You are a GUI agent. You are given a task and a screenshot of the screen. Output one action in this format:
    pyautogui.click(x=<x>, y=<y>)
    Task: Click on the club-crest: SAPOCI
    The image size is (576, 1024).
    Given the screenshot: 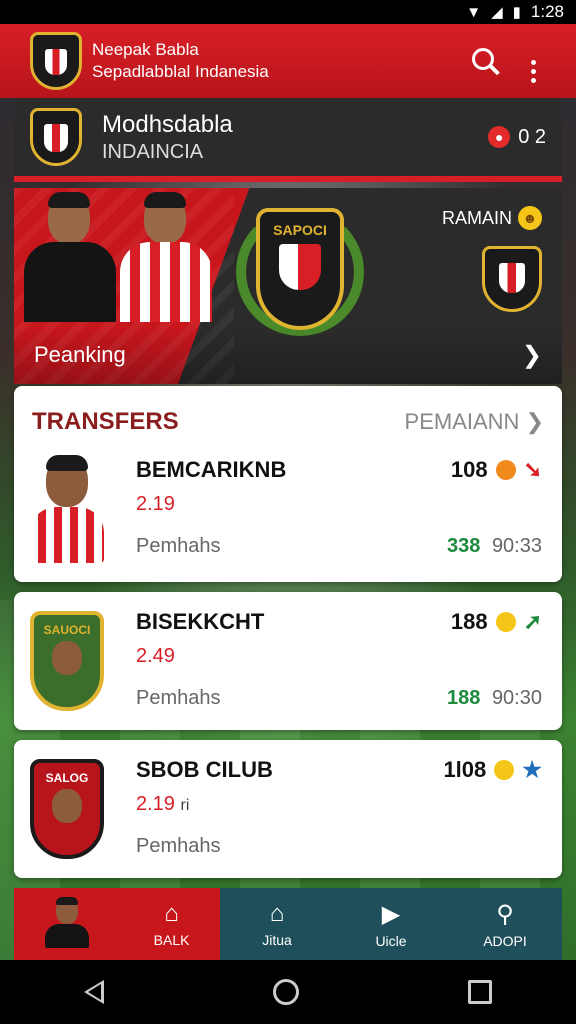 What is the action you would take?
    pyautogui.click(x=300, y=272)
    